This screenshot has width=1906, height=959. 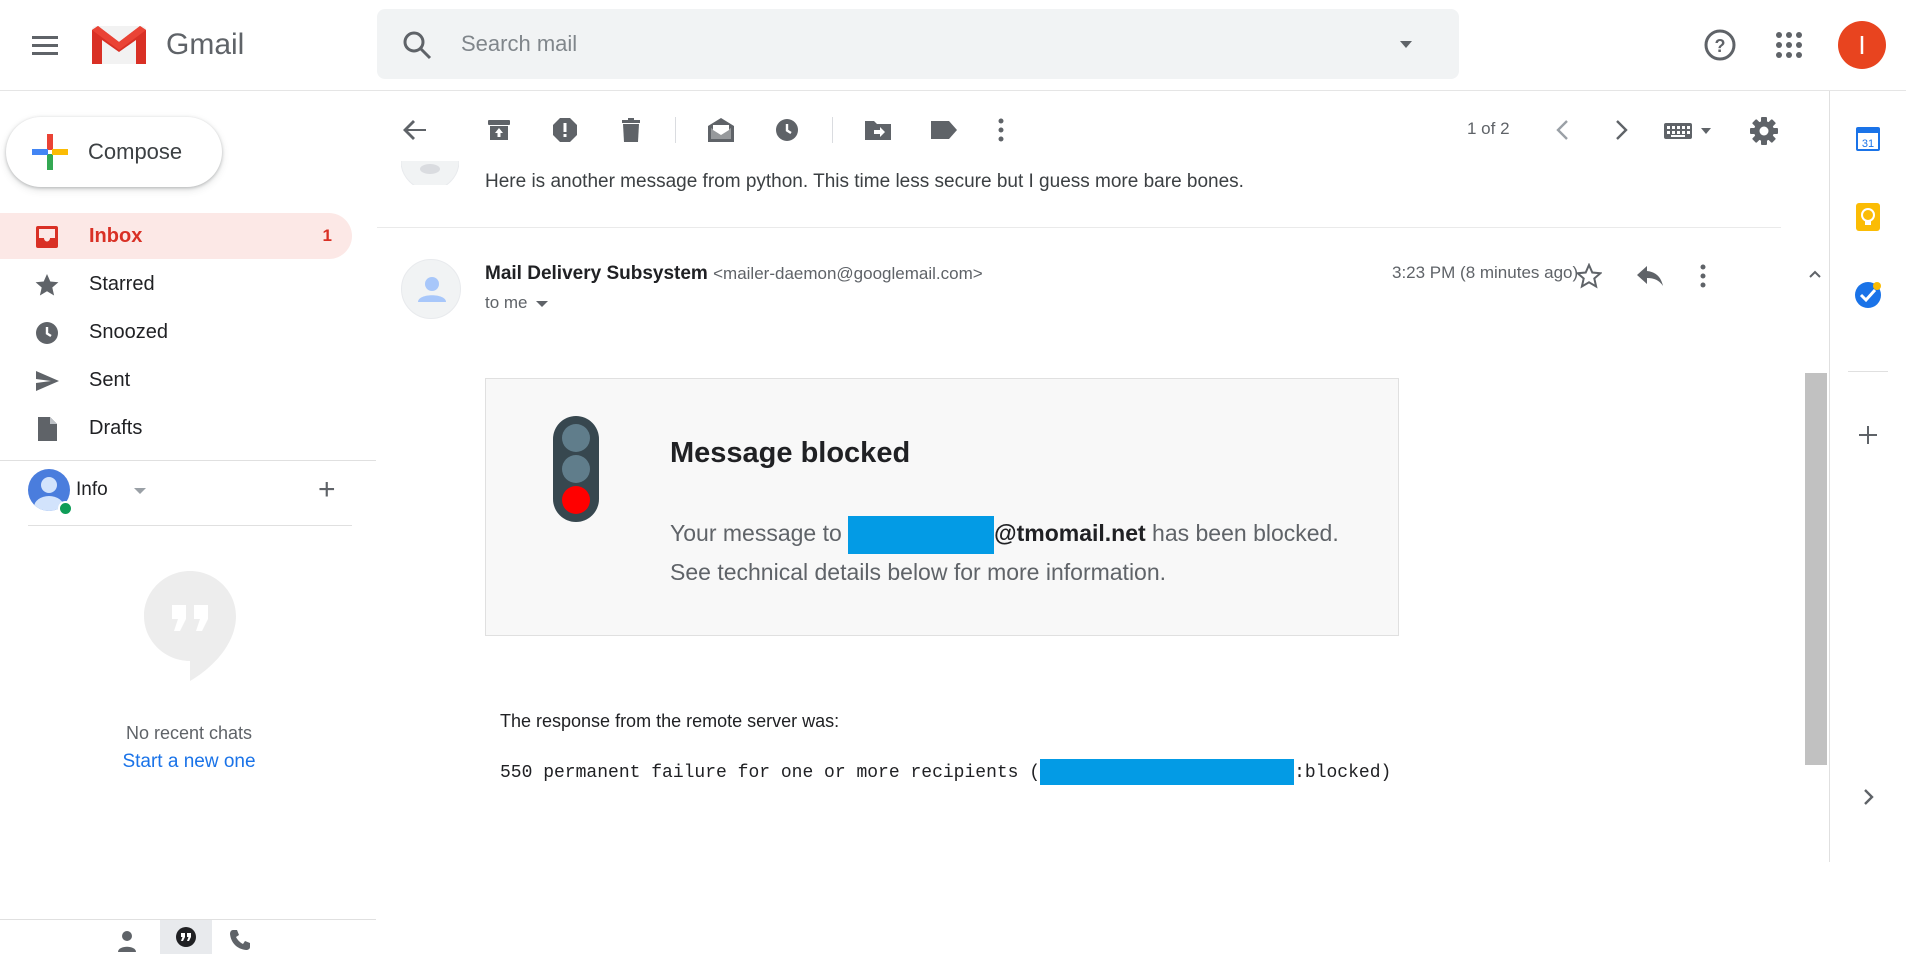 What do you see at coordinates (565, 132) in the screenshot?
I see `report-spam-icon` at bounding box center [565, 132].